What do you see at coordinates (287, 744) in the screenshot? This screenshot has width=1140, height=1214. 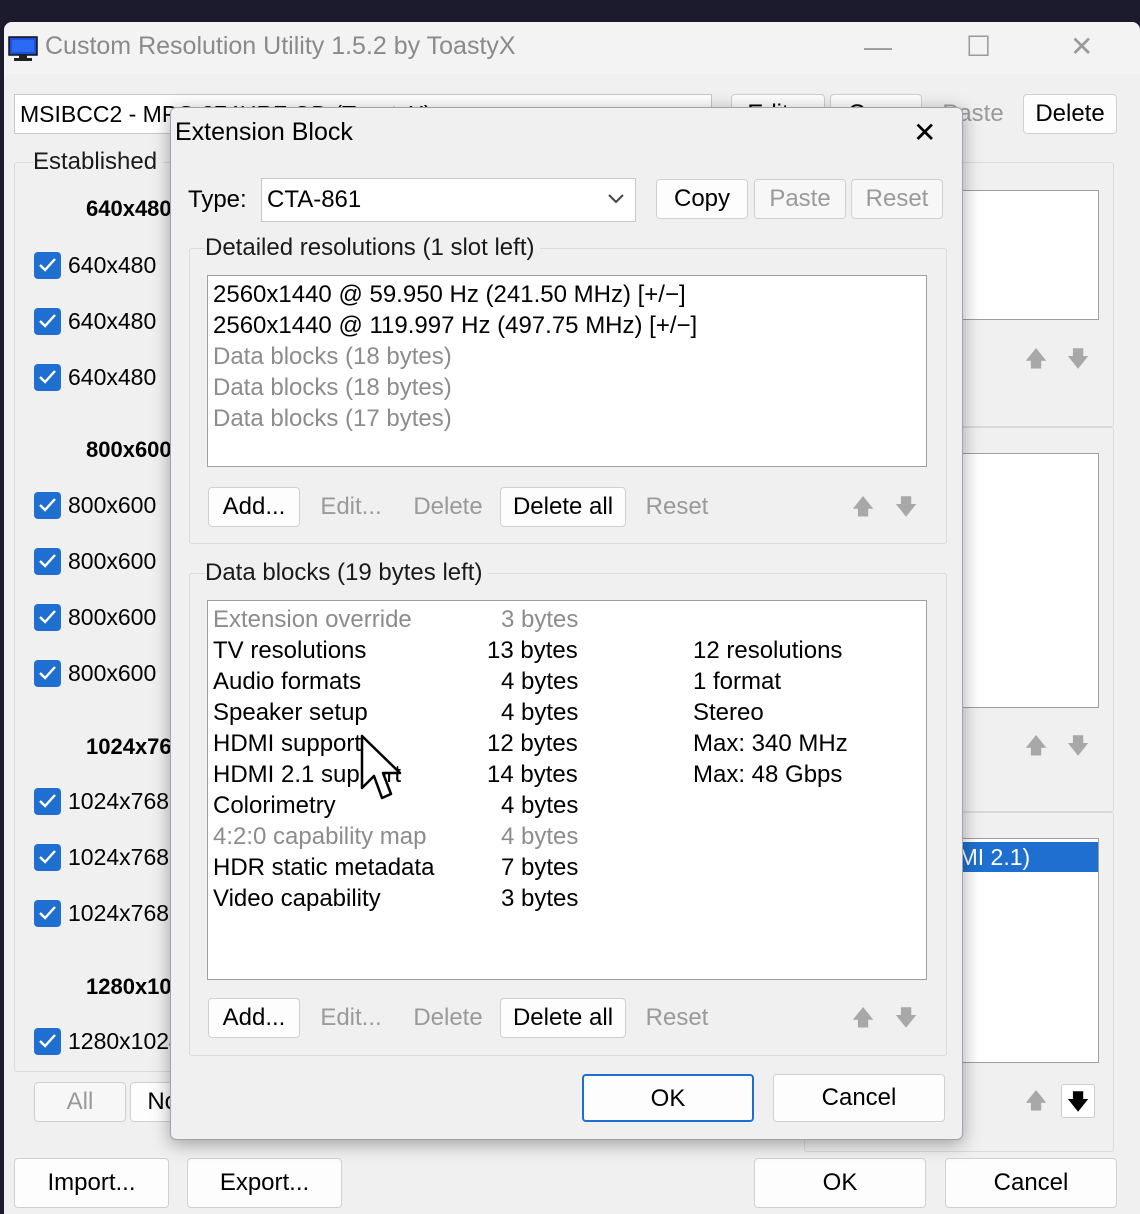 I see `data-block-name: HDMI support` at bounding box center [287, 744].